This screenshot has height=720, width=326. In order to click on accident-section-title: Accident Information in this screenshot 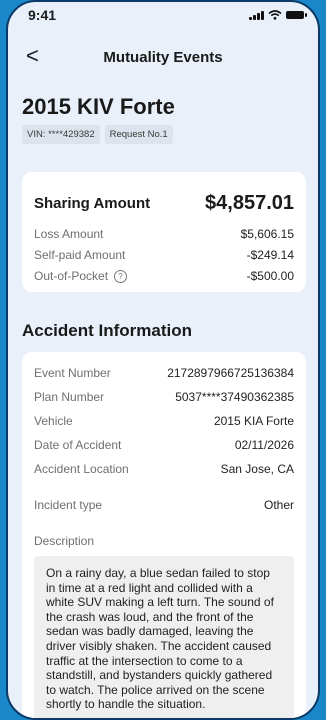, I will do `click(107, 330)`.